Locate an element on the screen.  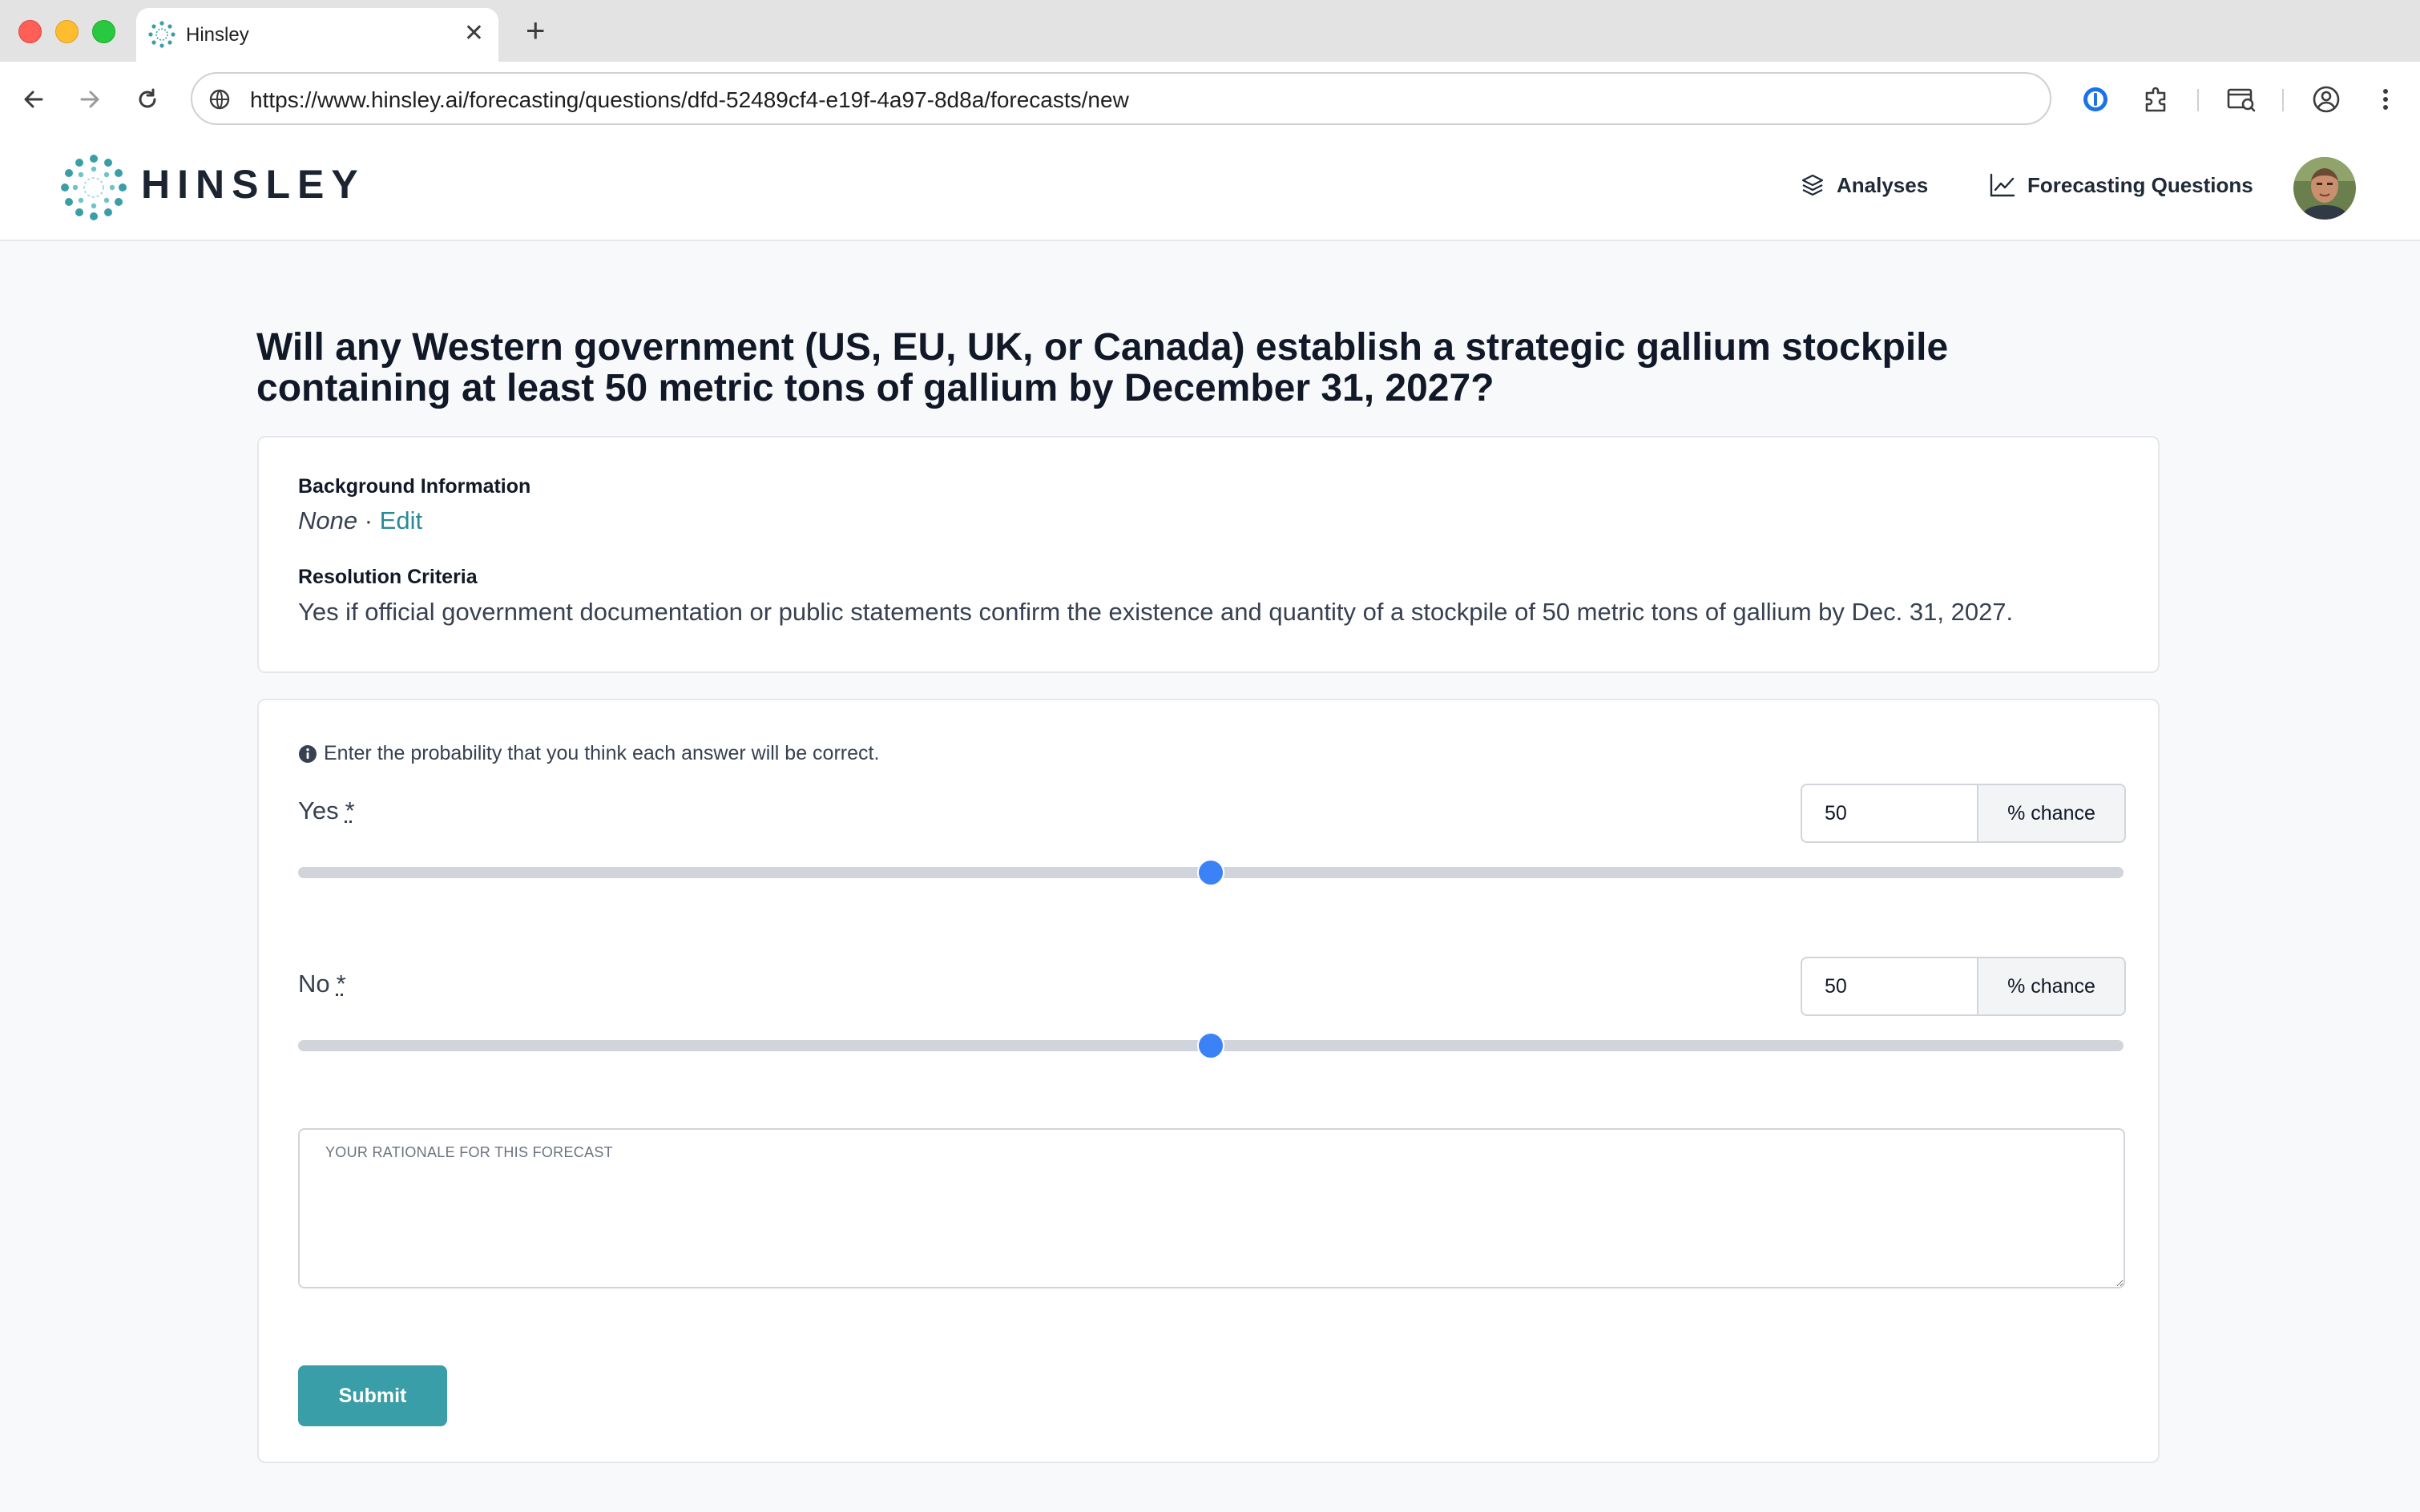
hinsley-logo-icon is located at coordinates (94, 188).